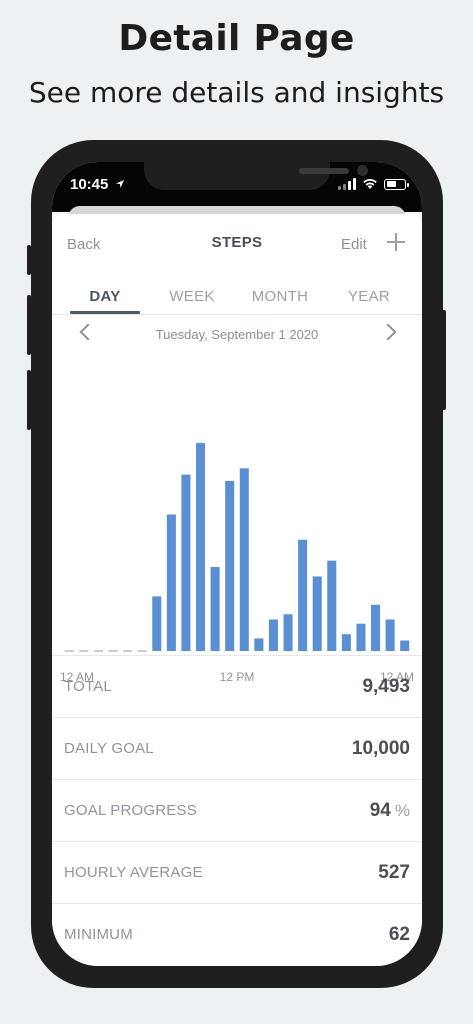 The width and height of the screenshot is (473, 1024). I want to click on location-arrow-icon, so click(119, 184).